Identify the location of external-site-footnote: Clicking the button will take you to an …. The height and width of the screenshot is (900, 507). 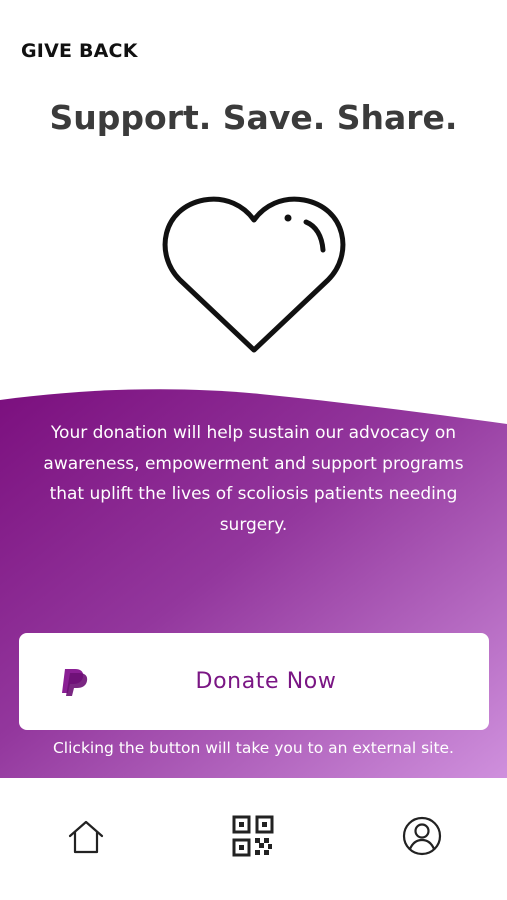
(253, 748).